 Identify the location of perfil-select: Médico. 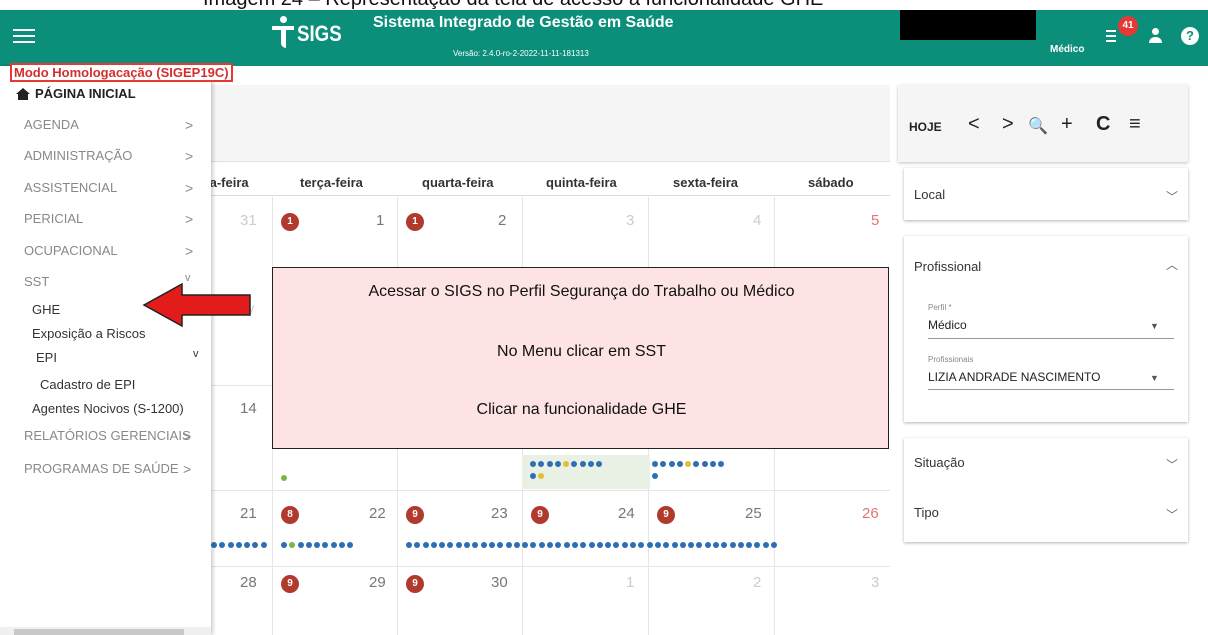
(947, 325).